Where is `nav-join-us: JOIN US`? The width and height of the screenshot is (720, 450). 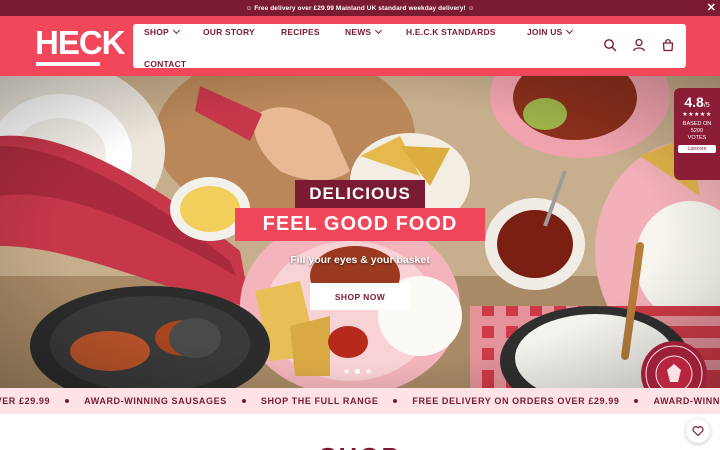
nav-join-us: JOIN US is located at coordinates (550, 31).